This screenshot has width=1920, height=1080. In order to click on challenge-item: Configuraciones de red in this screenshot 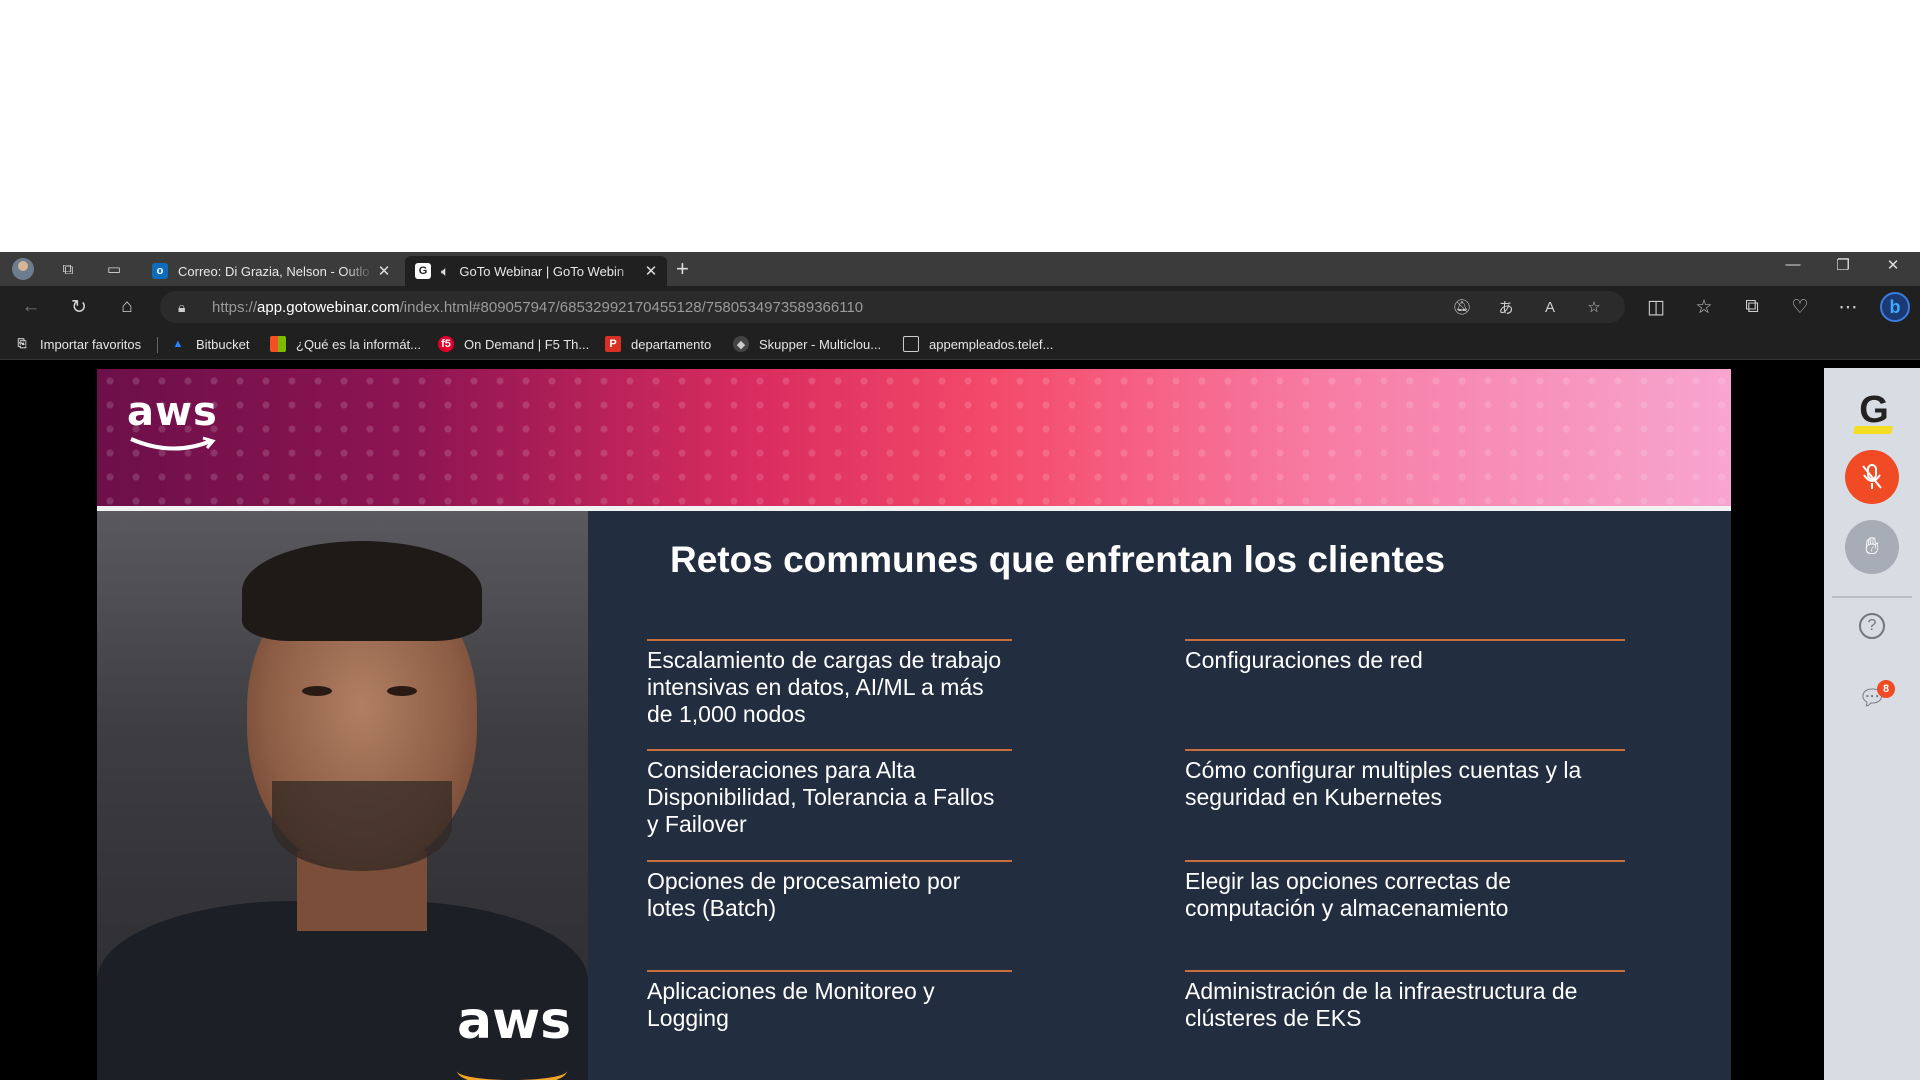, I will do `click(1405, 656)`.